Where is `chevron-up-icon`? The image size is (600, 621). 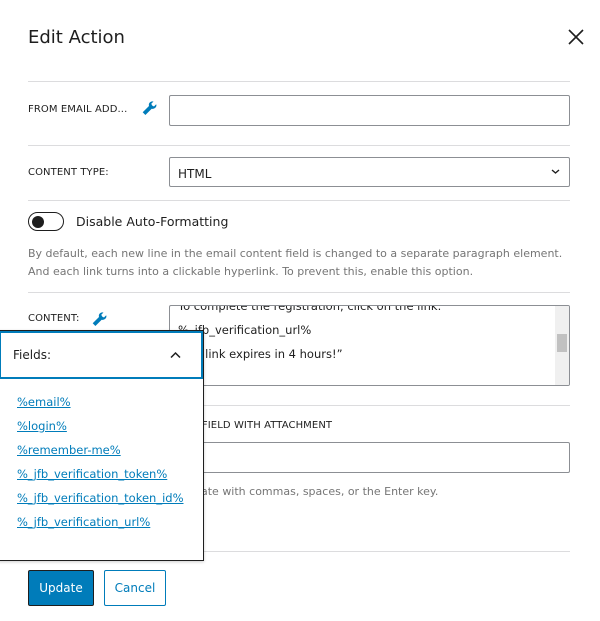 chevron-up-icon is located at coordinates (175, 355).